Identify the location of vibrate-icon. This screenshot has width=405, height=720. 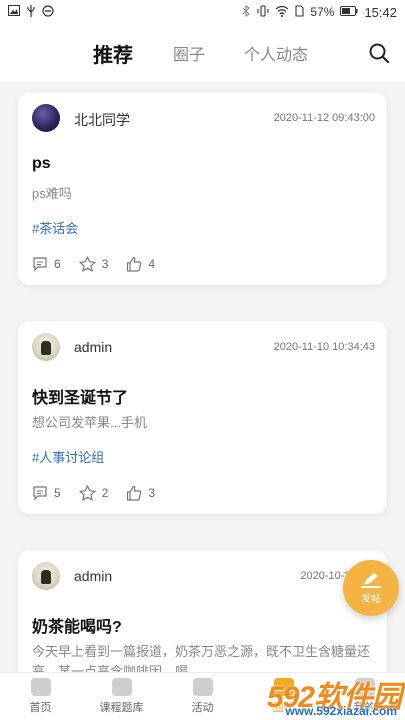
(263, 12).